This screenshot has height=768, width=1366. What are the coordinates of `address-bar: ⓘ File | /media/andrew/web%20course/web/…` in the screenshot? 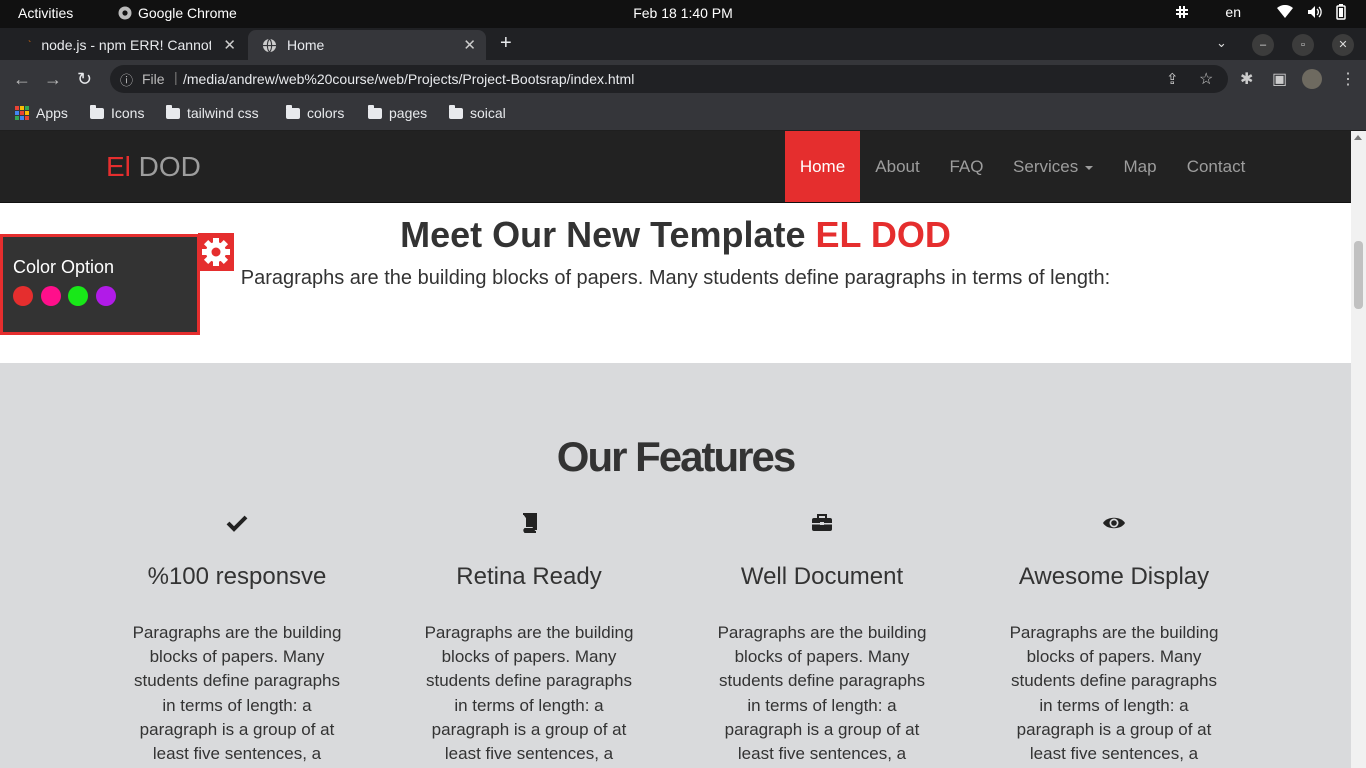 It's located at (669, 79).